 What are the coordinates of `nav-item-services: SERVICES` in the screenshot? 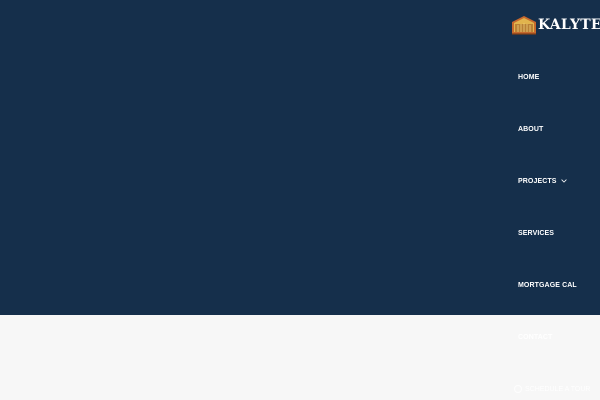 It's located at (536, 233).